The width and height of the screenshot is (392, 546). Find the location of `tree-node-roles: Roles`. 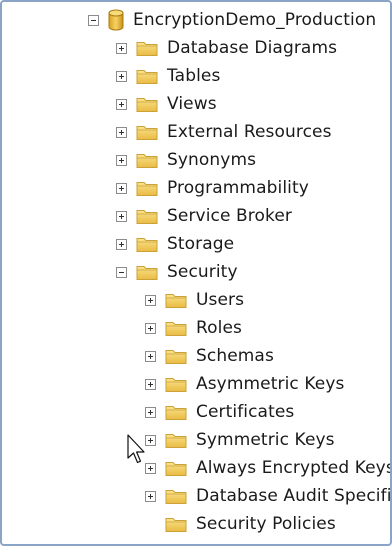

tree-node-roles: Roles is located at coordinates (193, 328).